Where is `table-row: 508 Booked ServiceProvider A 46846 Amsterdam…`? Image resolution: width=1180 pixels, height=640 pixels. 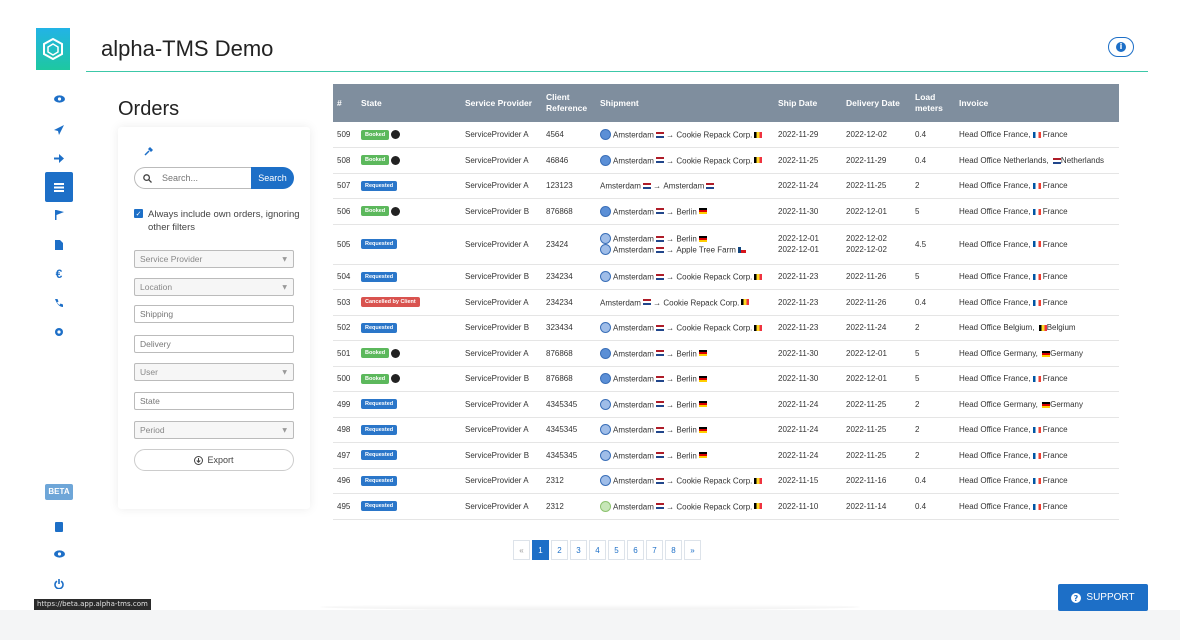
table-row: 508 Booked ServiceProvider A 46846 Amsterdam… is located at coordinates (726, 160).